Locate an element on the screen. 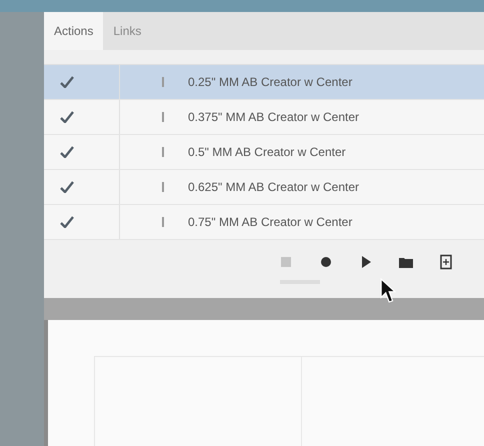 The image size is (484, 446). action-row: 0.5" MM AB Creator w Center is located at coordinates (264, 152).